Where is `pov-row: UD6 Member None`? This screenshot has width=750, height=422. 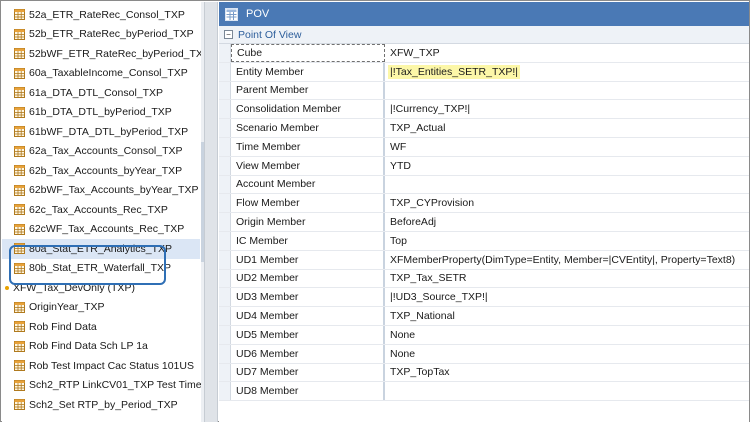
pov-row: UD6 Member None is located at coordinates (484, 354).